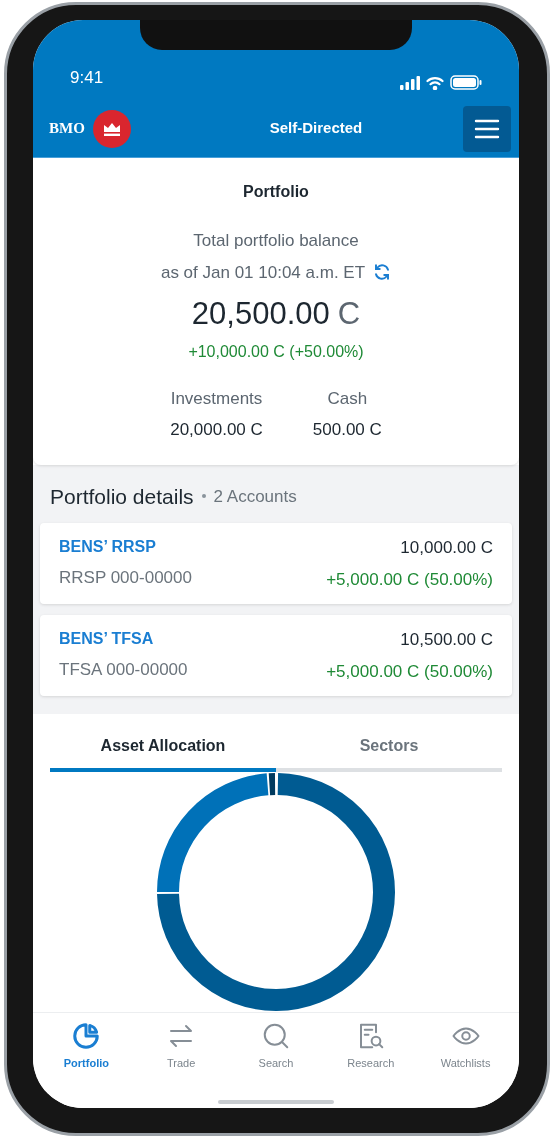  Describe the element at coordinates (276, 1036) in the screenshot. I see `search-icon` at that location.